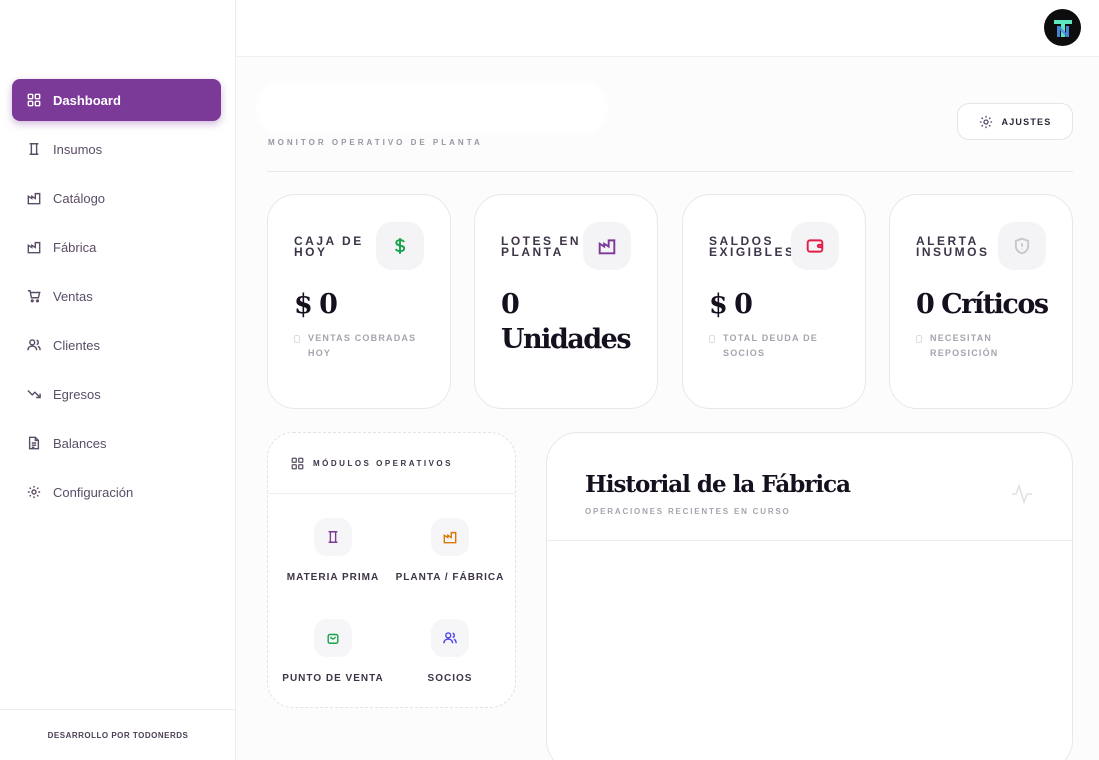 Image resolution: width=1099 pixels, height=760 pixels. What do you see at coordinates (116, 443) in the screenshot?
I see `sidebar-item-balances: Balances` at bounding box center [116, 443].